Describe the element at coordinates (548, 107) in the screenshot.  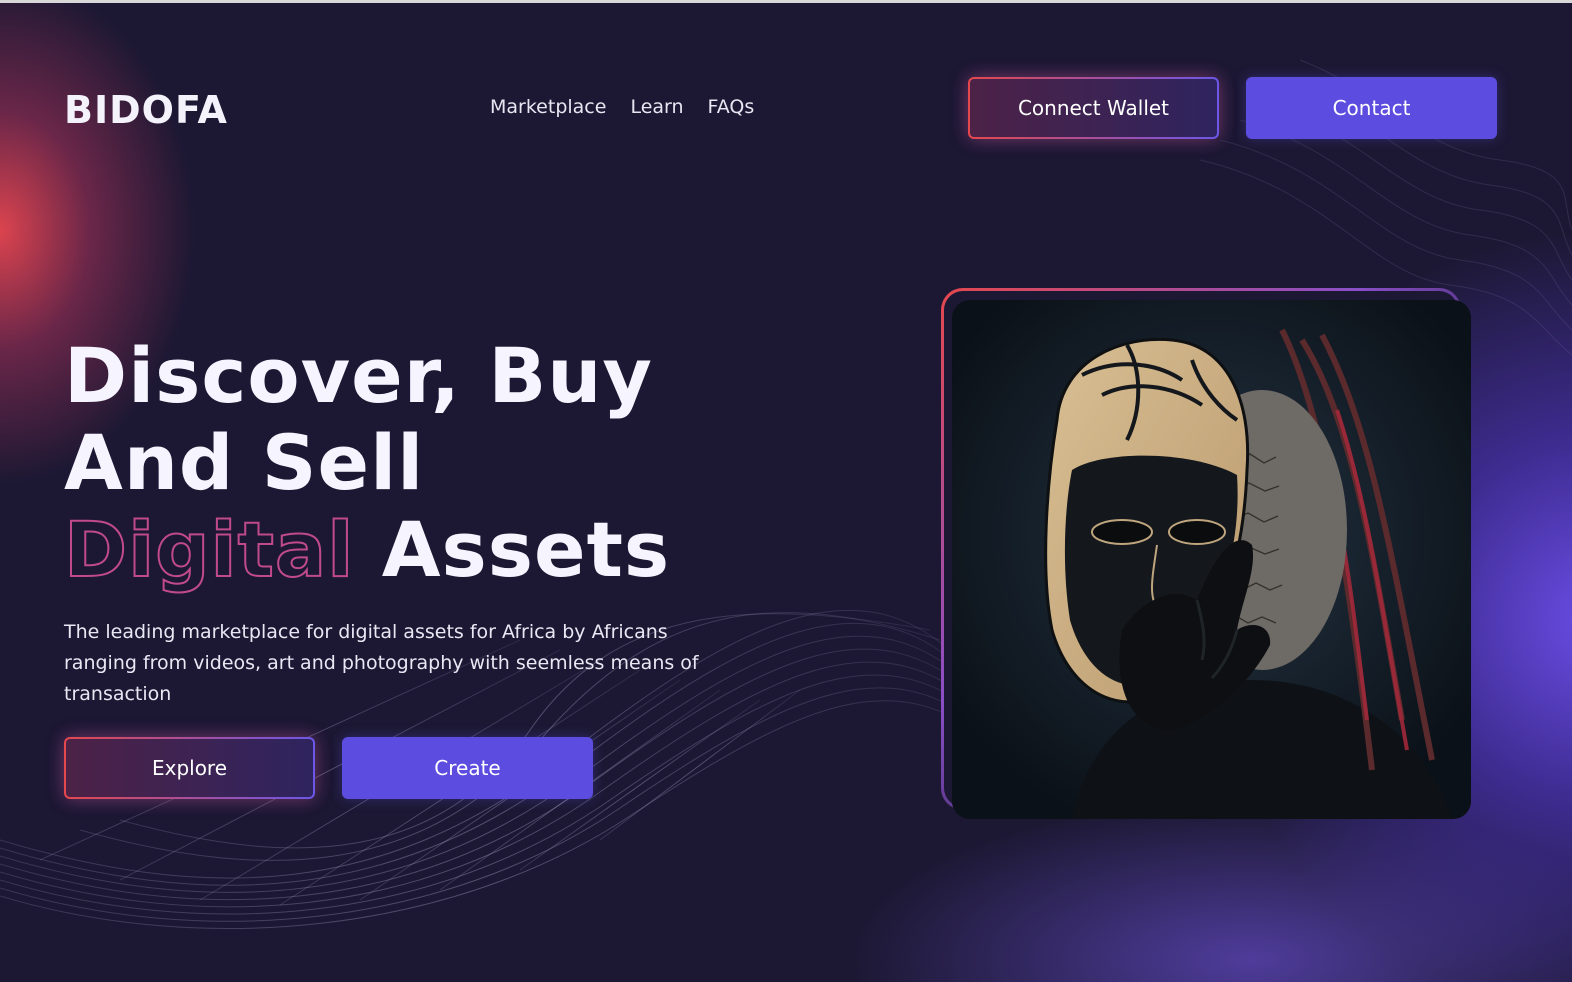
I see `nav-item-marketplace: Marketplace` at that location.